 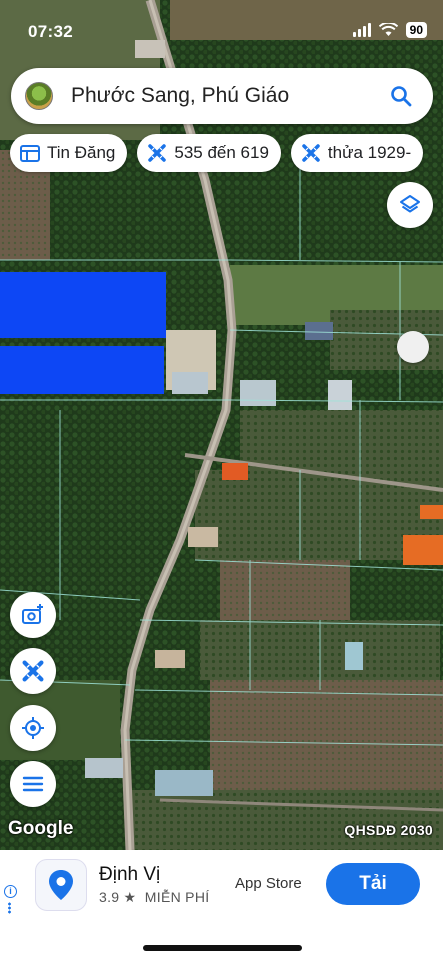 What do you see at coordinates (9, 908) in the screenshot?
I see `more-options-icon` at bounding box center [9, 908].